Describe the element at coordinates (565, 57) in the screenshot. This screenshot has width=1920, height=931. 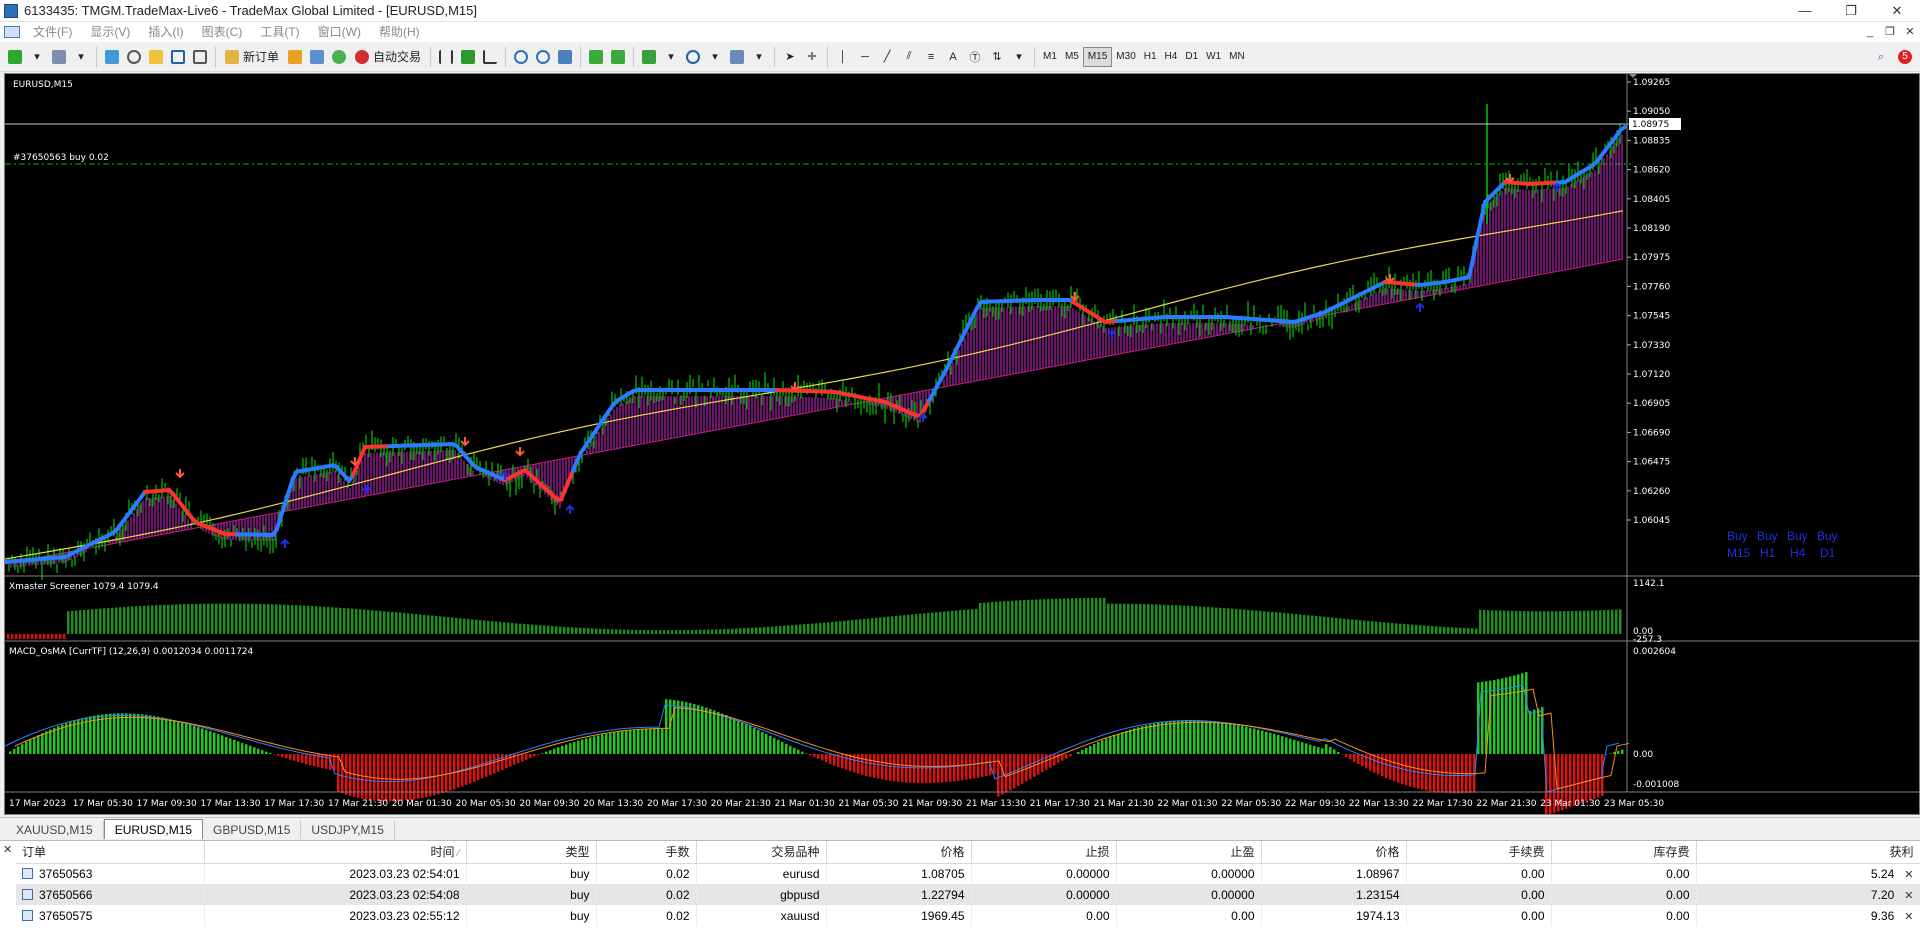
I see `tile-windows-button` at that location.